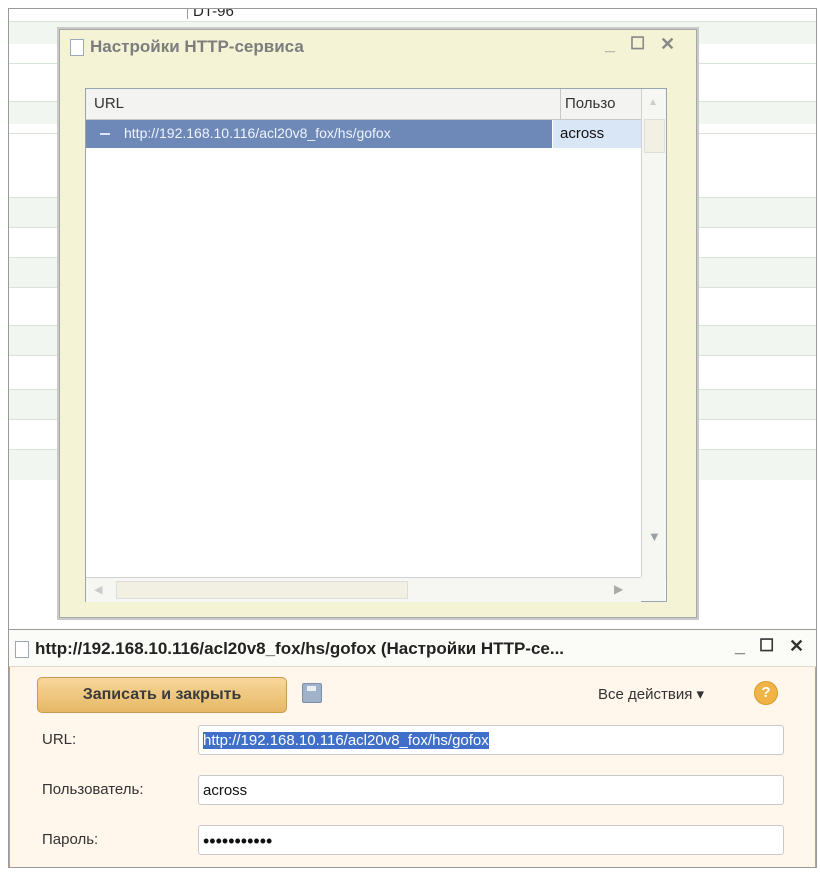 The image size is (820, 872). Describe the element at coordinates (651, 694) in the screenshot. I see `all-actions-menu: Все действия ▾` at that location.